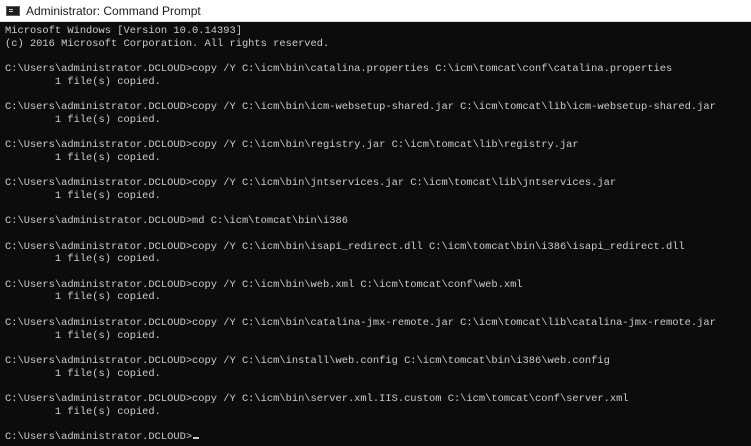 Image resolution: width=751 pixels, height=446 pixels. What do you see at coordinates (196, 438) in the screenshot?
I see `text-cursor` at bounding box center [196, 438].